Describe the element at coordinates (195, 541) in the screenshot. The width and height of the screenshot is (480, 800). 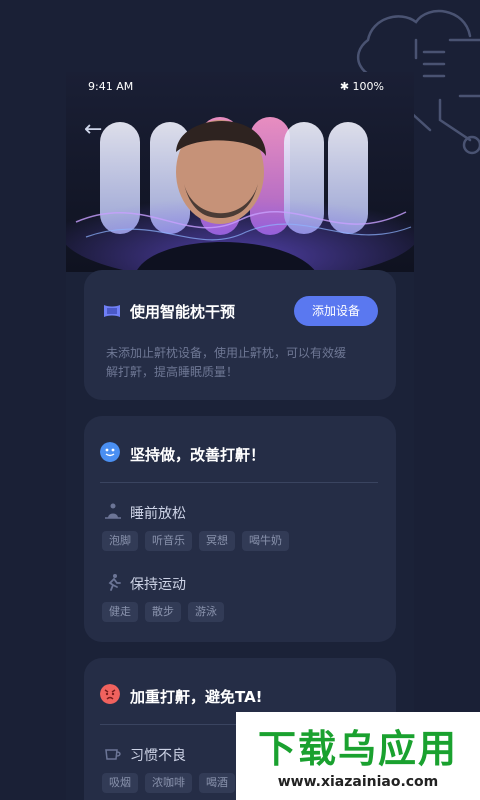
I see `relax-tags: 泡脚 听音乐 冥想 喝牛奶` at that location.